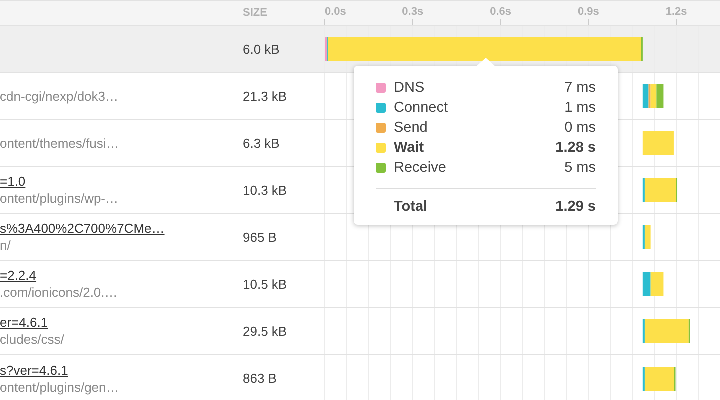  I want to click on phase-label: DNS, so click(410, 88).